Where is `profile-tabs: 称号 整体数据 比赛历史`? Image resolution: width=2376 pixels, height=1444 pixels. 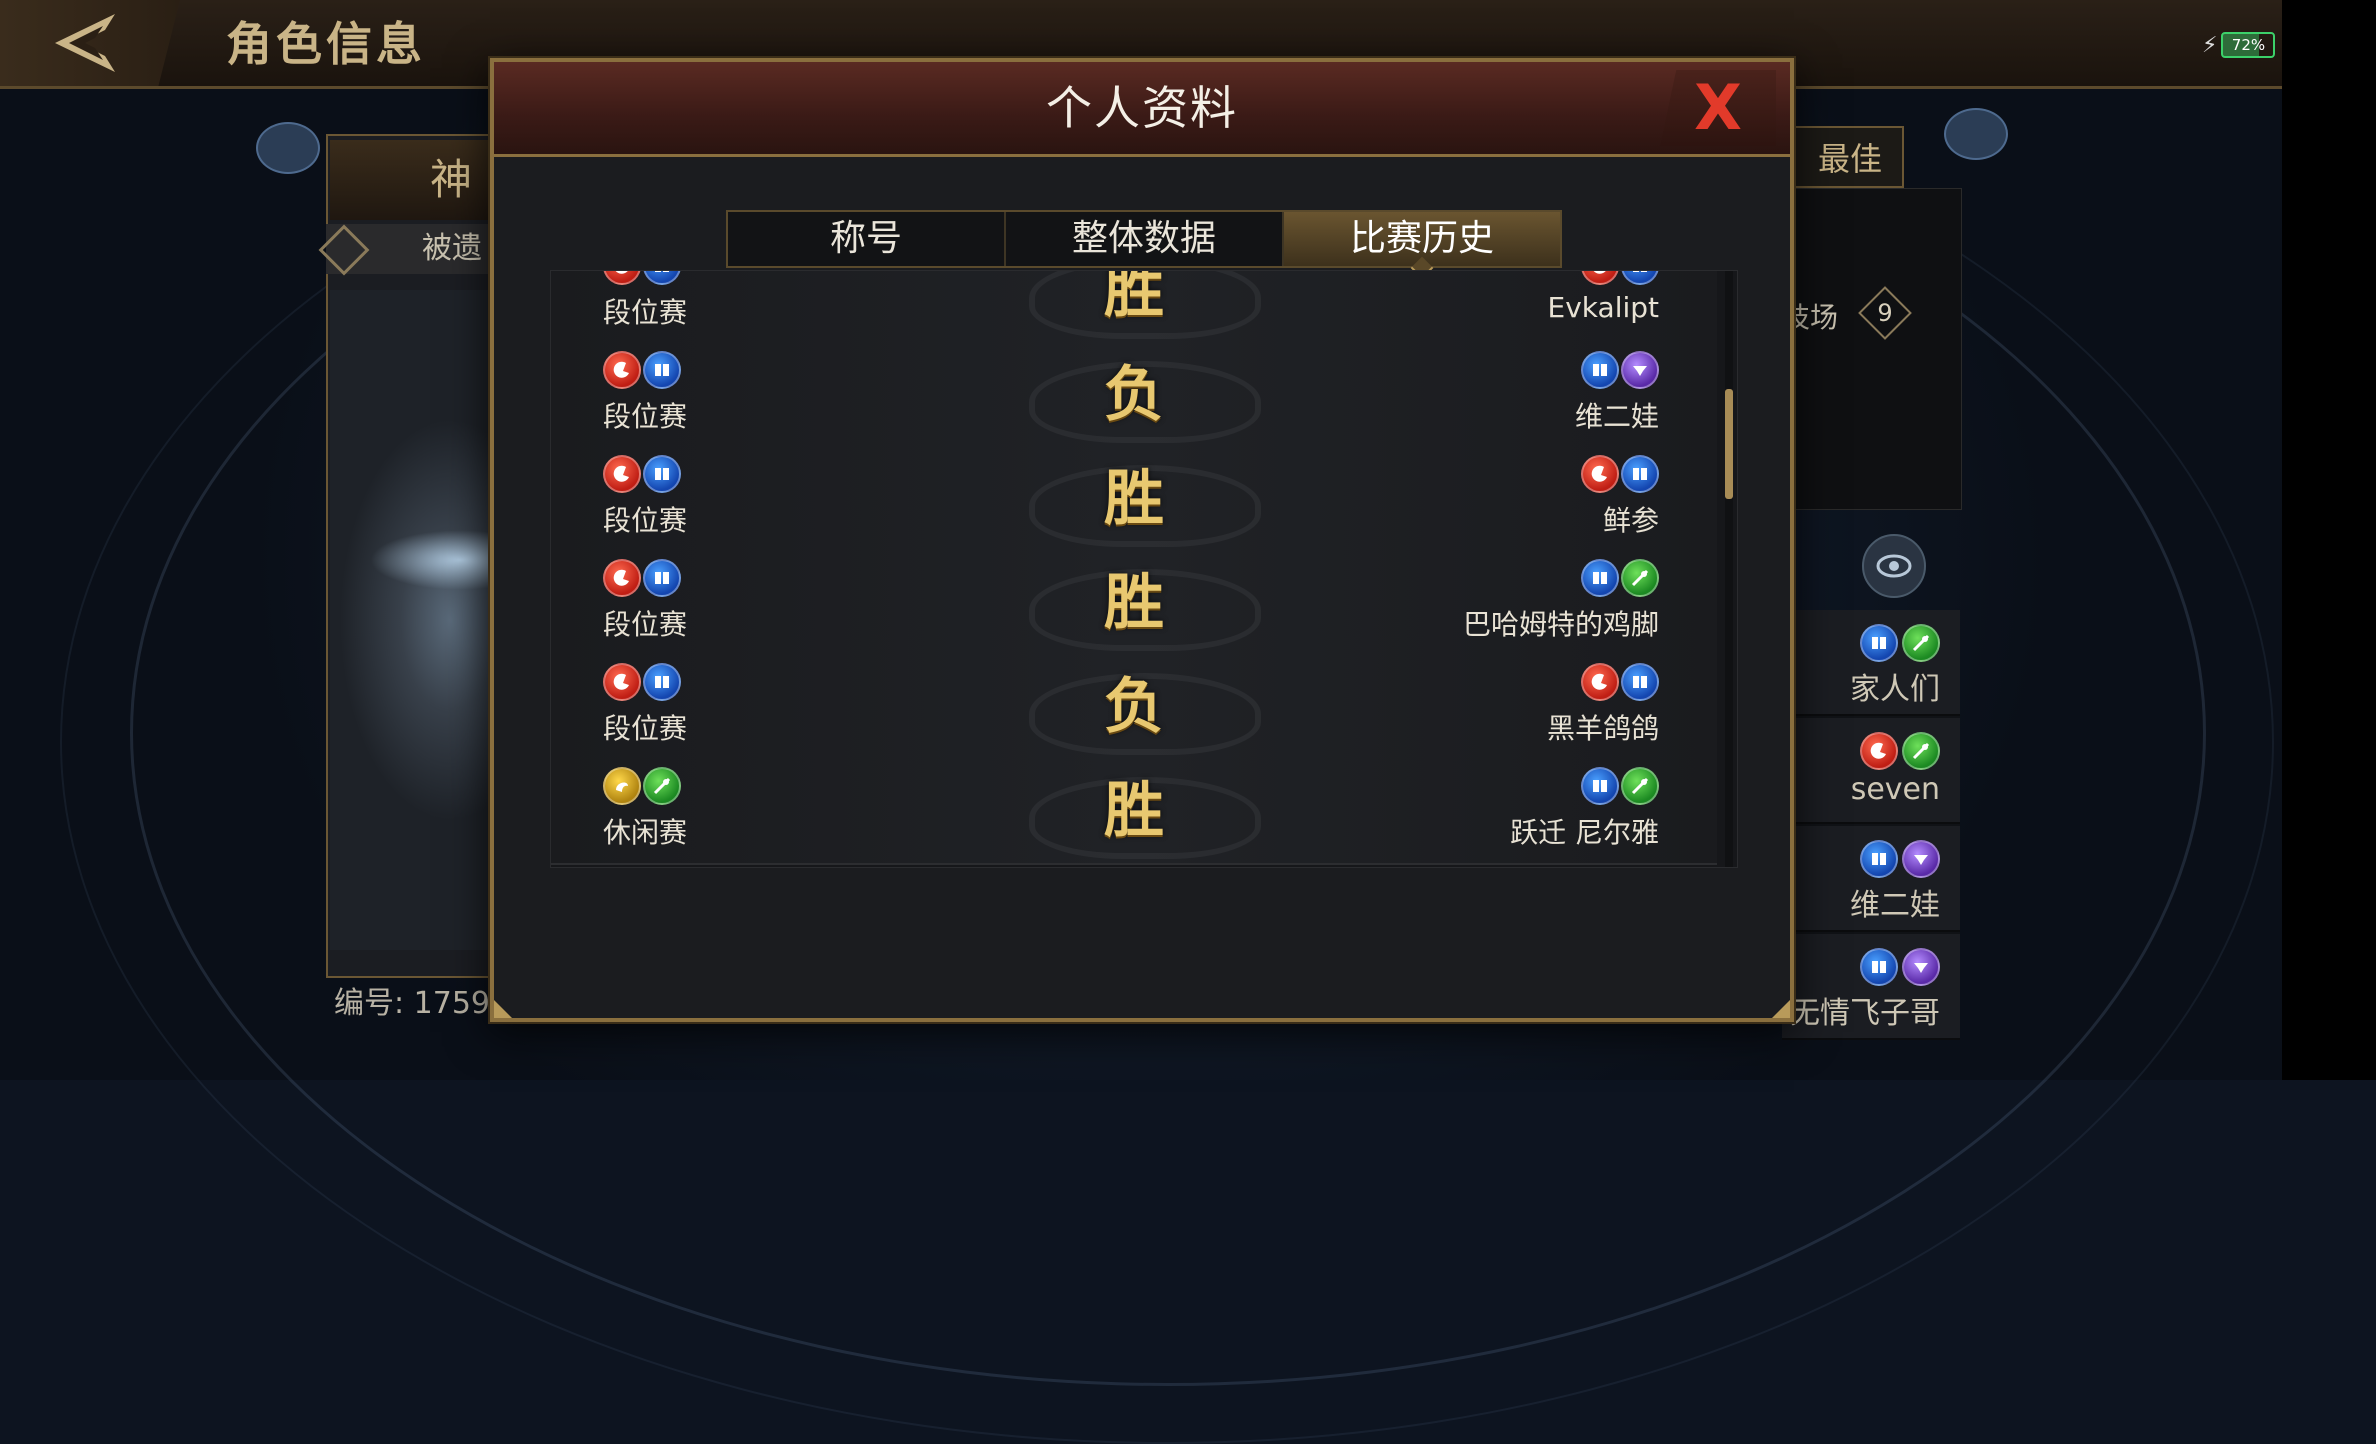
profile-tabs: 称号 整体数据 比赛历史 is located at coordinates (1144, 239).